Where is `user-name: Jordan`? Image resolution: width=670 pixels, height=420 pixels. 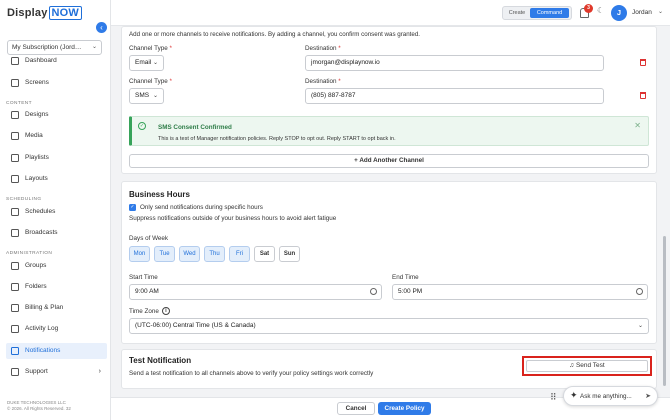 user-name: Jordan is located at coordinates (642, 12).